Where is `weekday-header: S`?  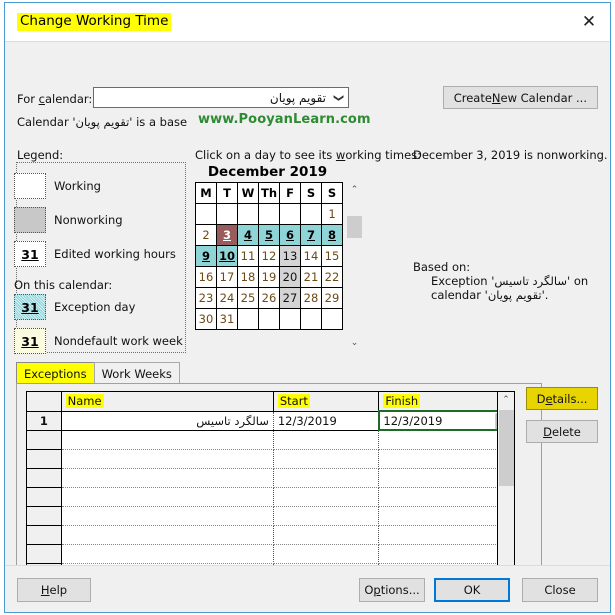
weekday-header: S is located at coordinates (332, 193).